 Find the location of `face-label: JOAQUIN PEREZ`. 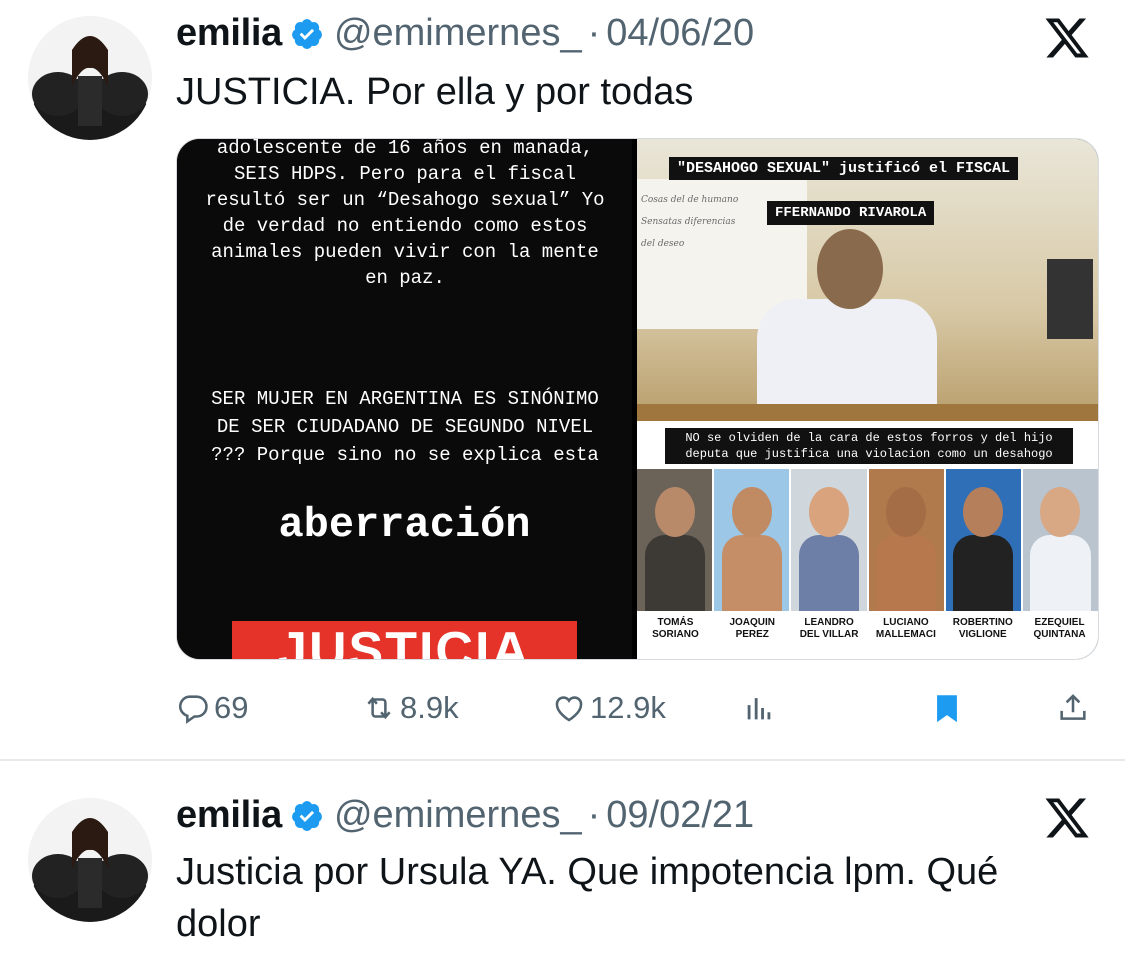

face-label: JOAQUIN PEREZ is located at coordinates (752, 628).